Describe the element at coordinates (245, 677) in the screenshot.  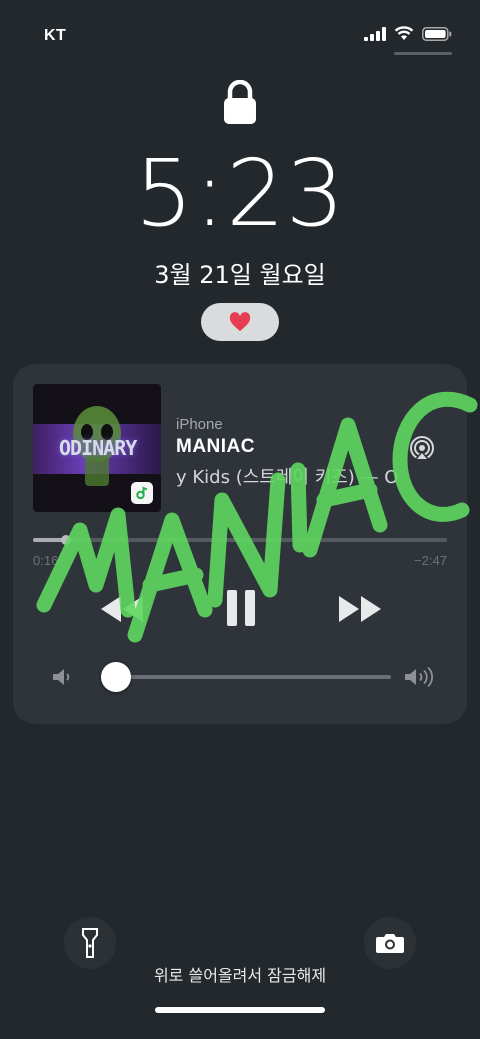
I see `volume-slider` at that location.